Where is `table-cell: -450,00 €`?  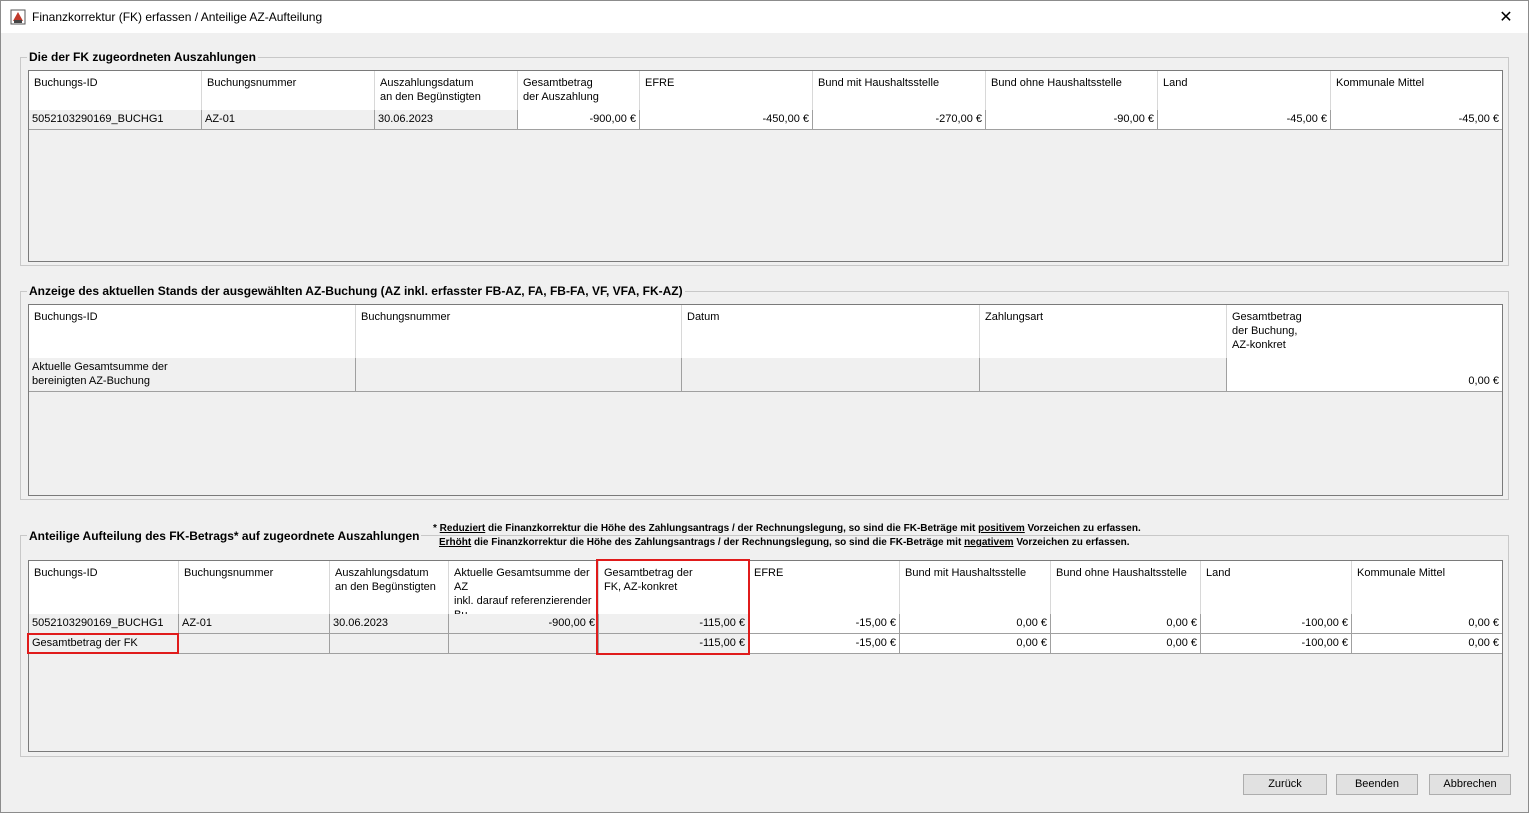
table-cell: -450,00 € is located at coordinates (726, 120).